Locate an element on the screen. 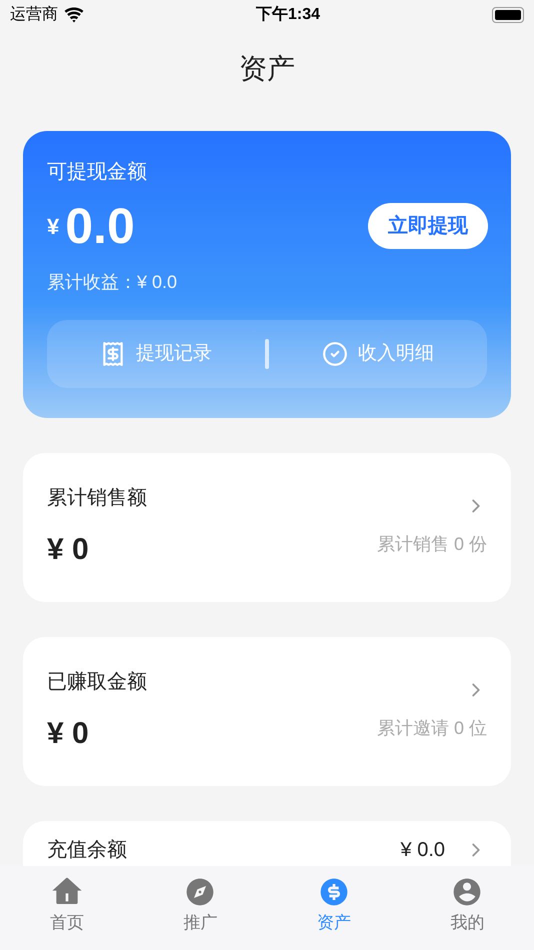  check-circle-icon is located at coordinates (335, 354).